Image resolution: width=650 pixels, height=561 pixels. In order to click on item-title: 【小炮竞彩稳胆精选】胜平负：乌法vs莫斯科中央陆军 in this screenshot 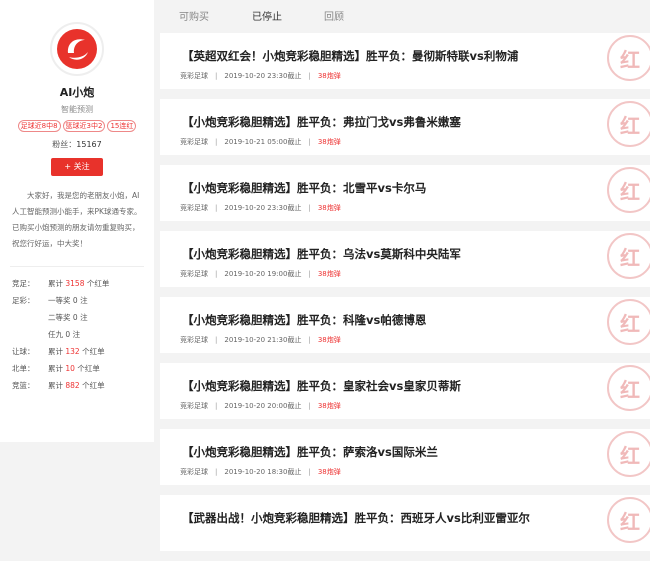, I will do `click(321, 254)`.